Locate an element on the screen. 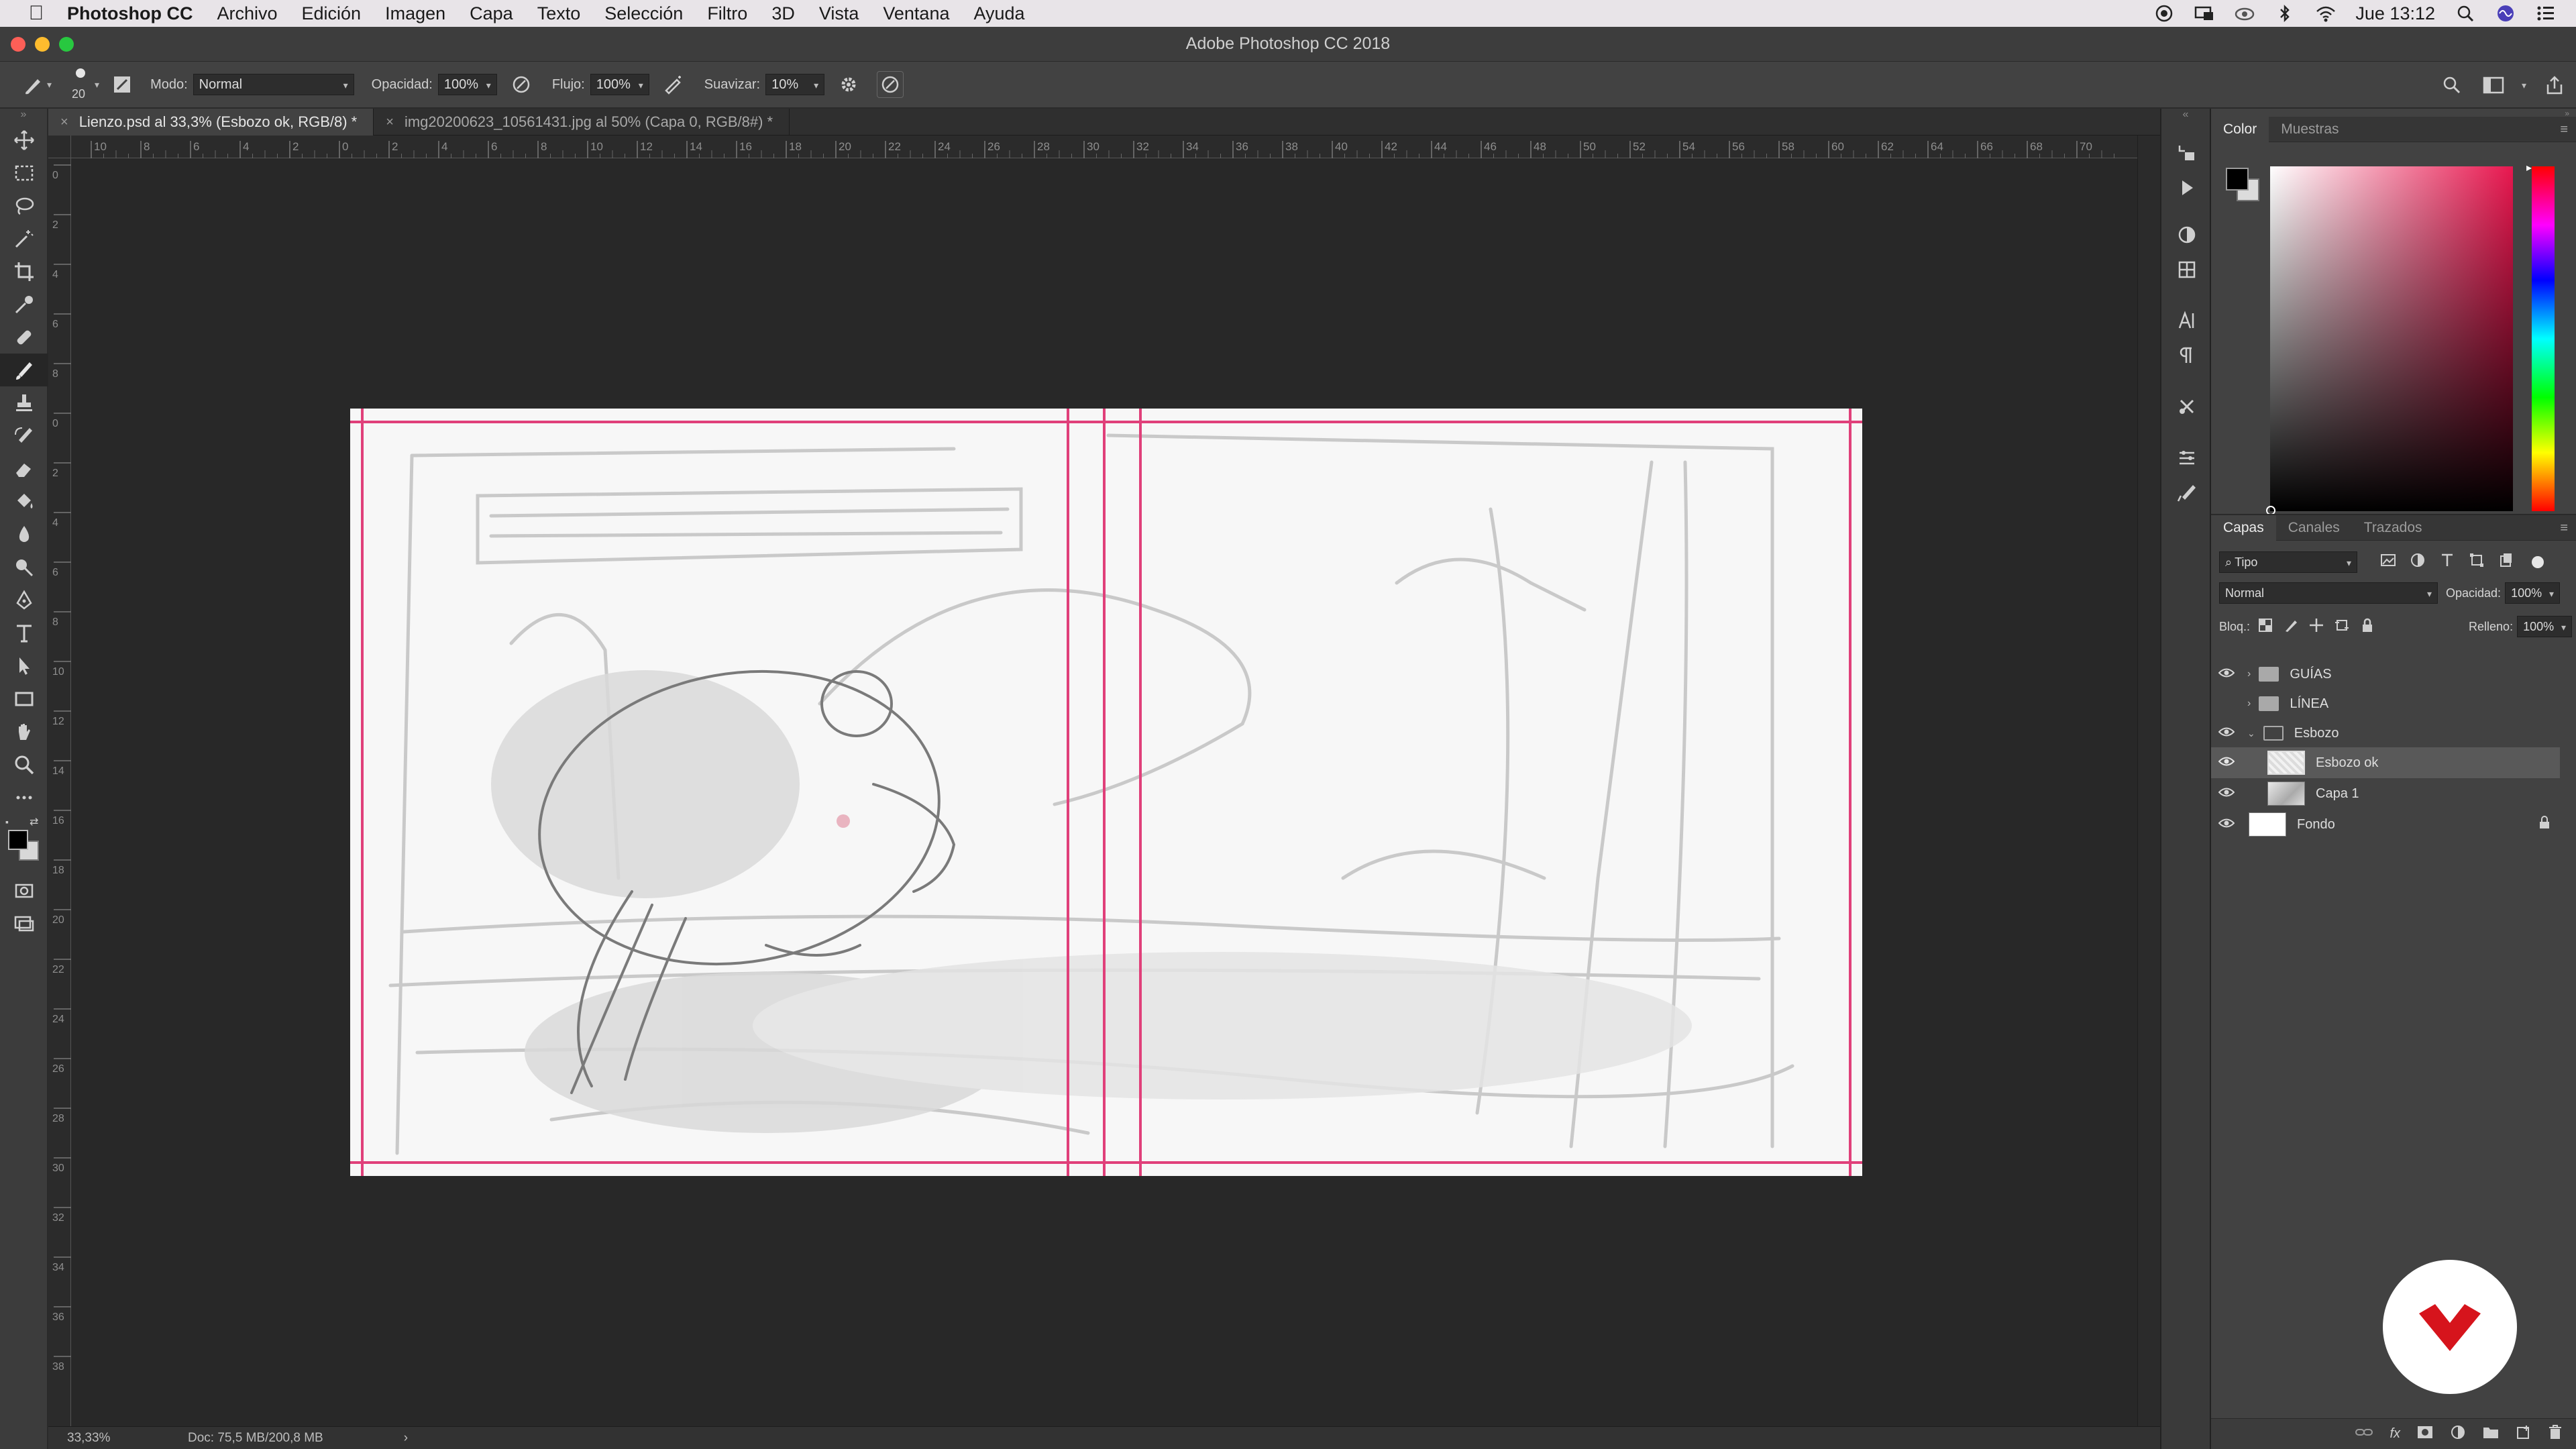 The image size is (2576, 1449). new-adjustment-layer-icon is located at coordinates (2458, 1434).